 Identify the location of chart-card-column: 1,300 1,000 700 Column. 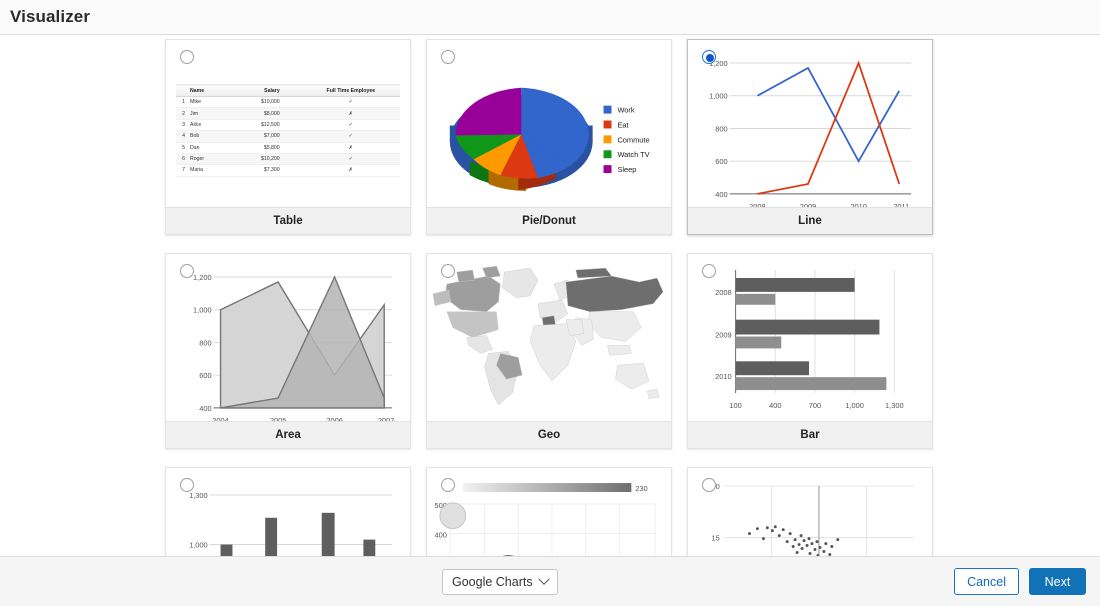
(288, 511).